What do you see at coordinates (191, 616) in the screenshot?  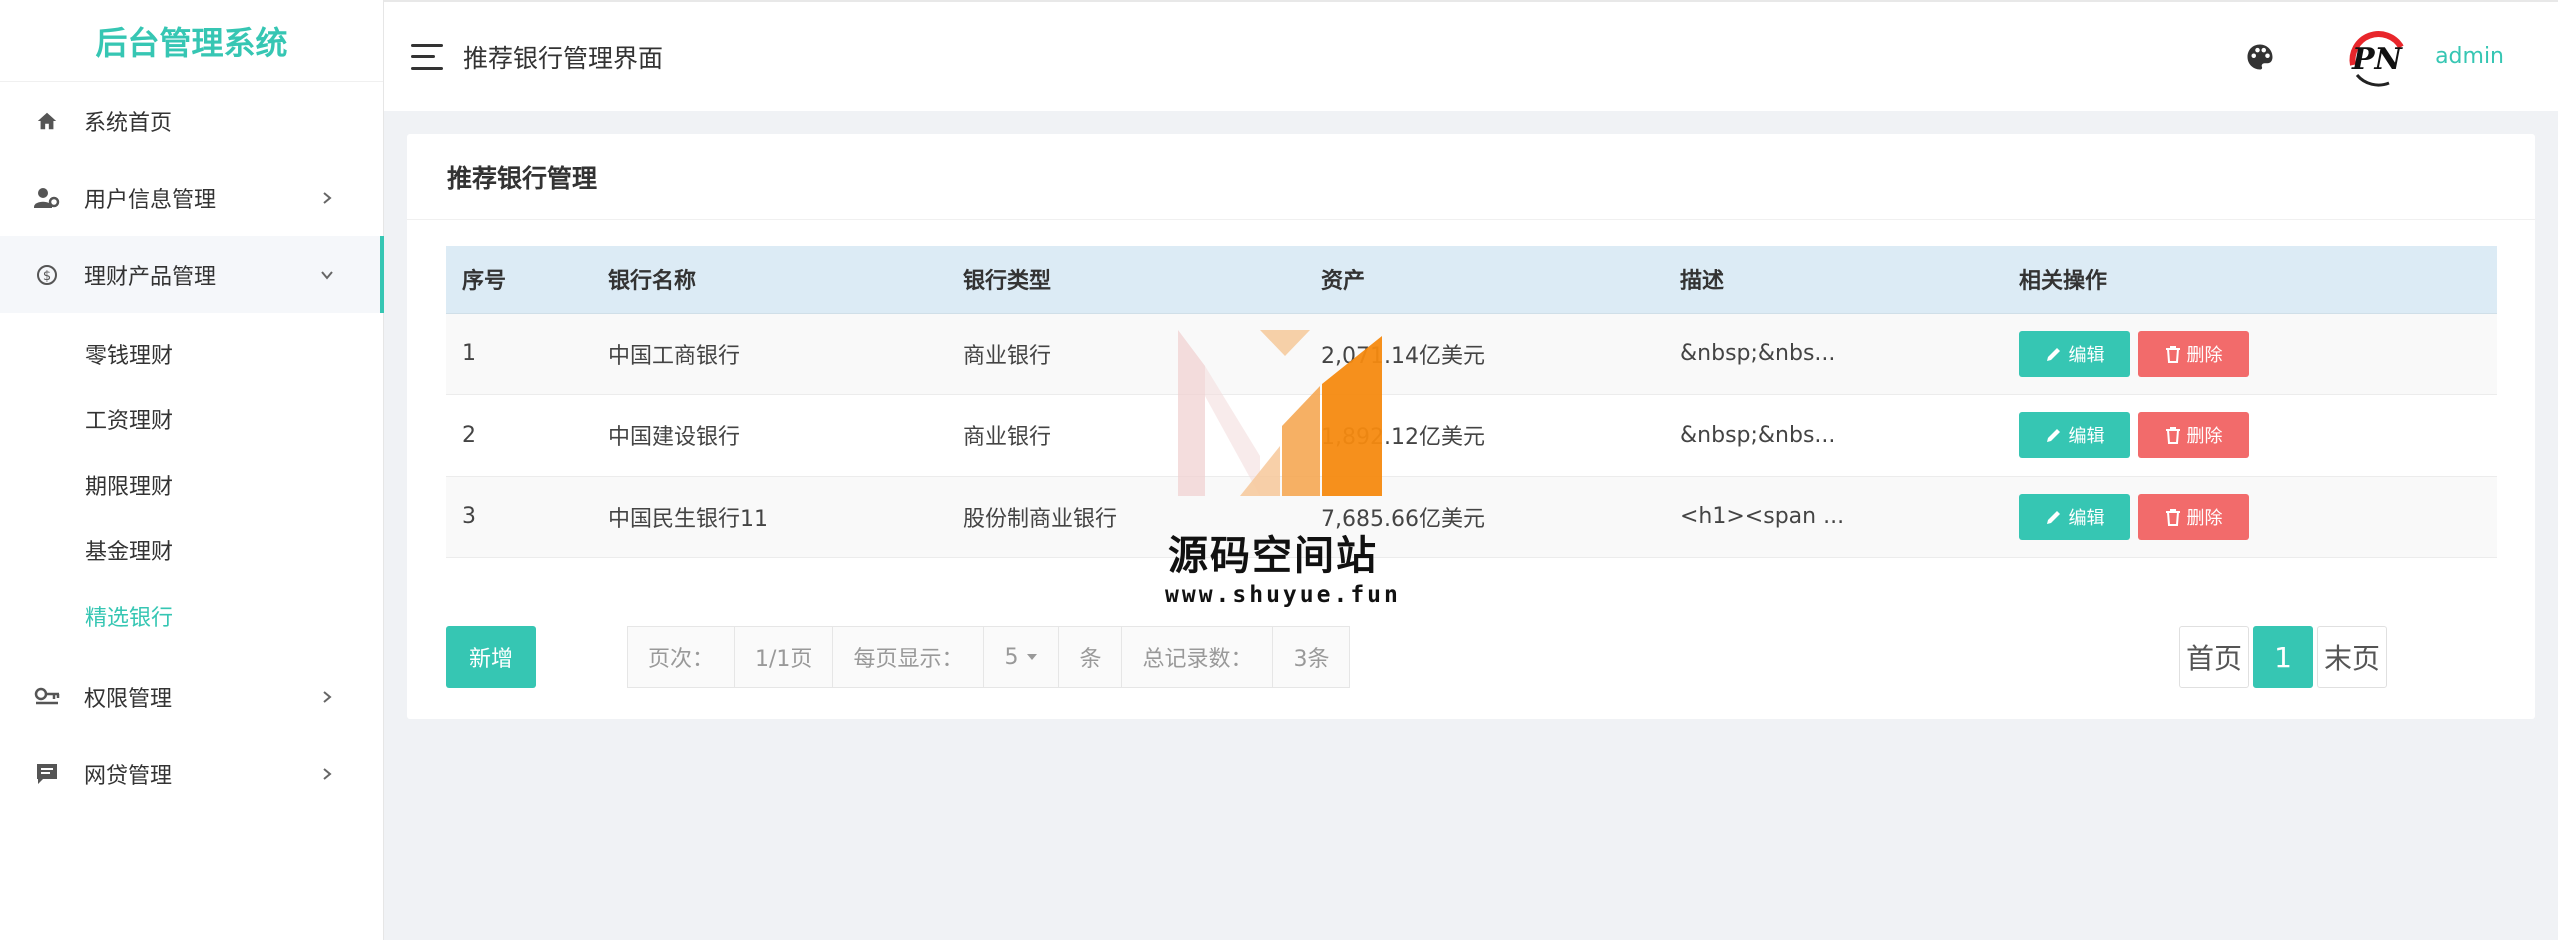 I see `sidebar-subitem-banks: 精选银行` at bounding box center [191, 616].